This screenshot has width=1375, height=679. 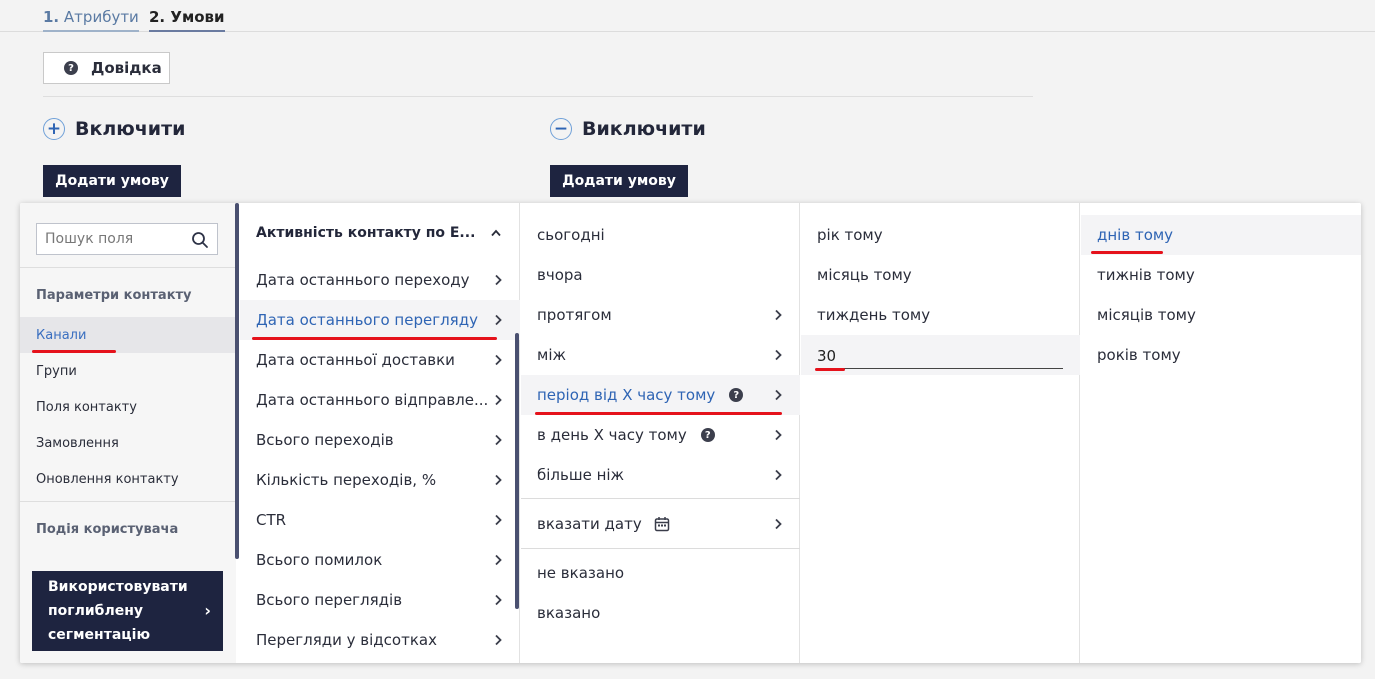 I want to click on step-tabs: 1. Атрибути 2. Умови, so click(x=687, y=16).